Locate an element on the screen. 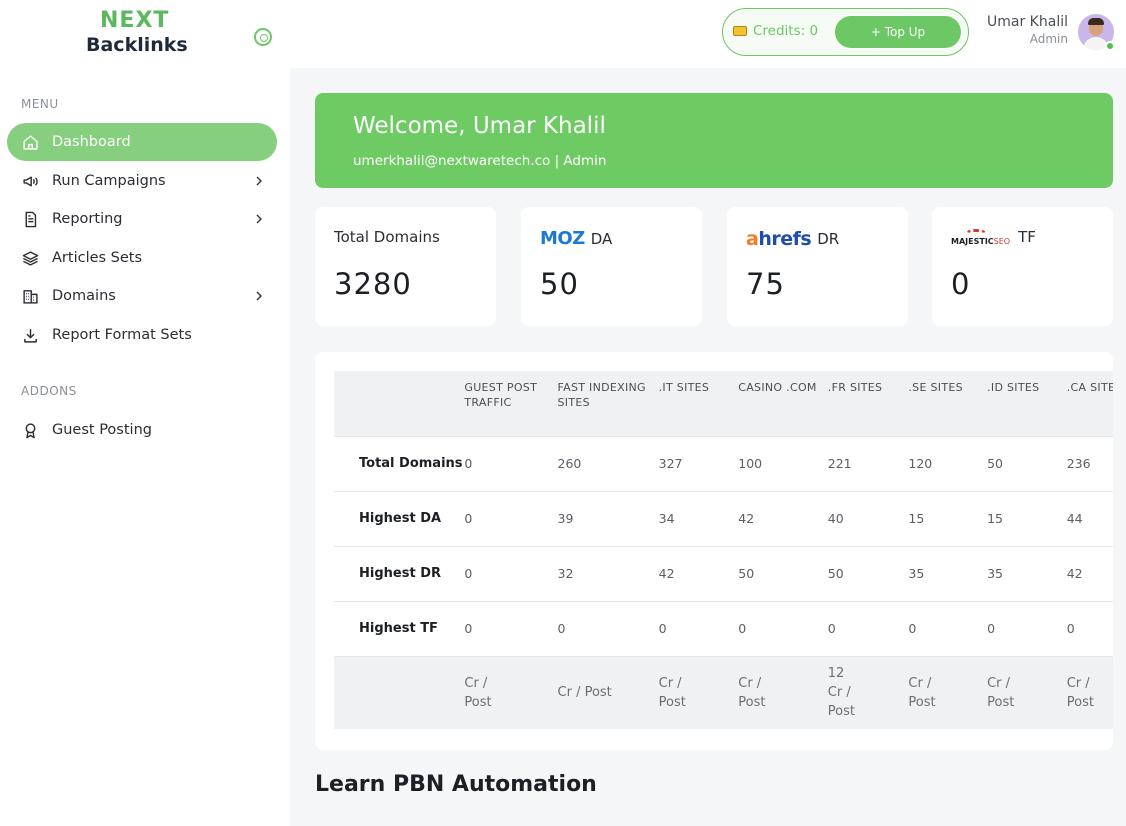 The height and width of the screenshot is (826, 1126). moz-logo: MOZ is located at coordinates (562, 238).